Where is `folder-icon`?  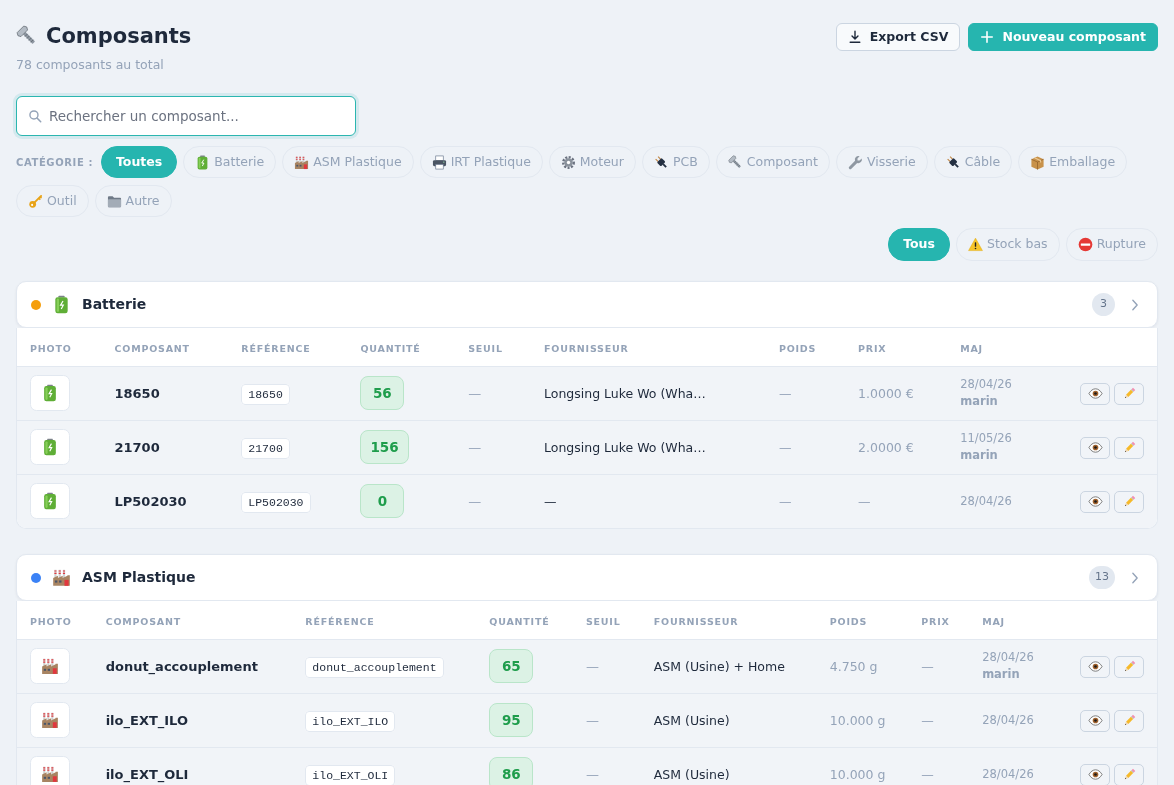
folder-icon is located at coordinates (114, 201).